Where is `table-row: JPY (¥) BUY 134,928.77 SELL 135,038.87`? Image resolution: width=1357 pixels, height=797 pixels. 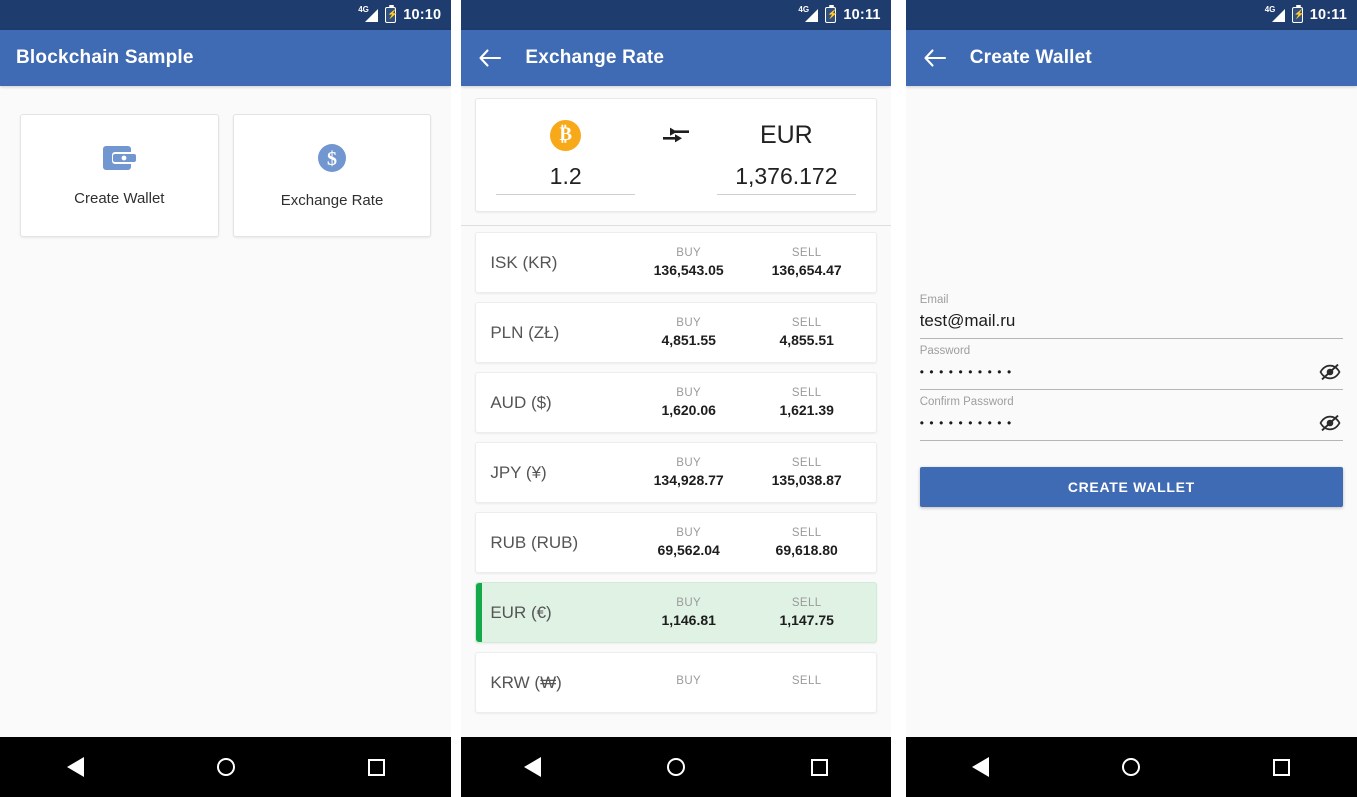 table-row: JPY (¥) BUY 134,928.77 SELL 135,038.87 is located at coordinates (676, 472).